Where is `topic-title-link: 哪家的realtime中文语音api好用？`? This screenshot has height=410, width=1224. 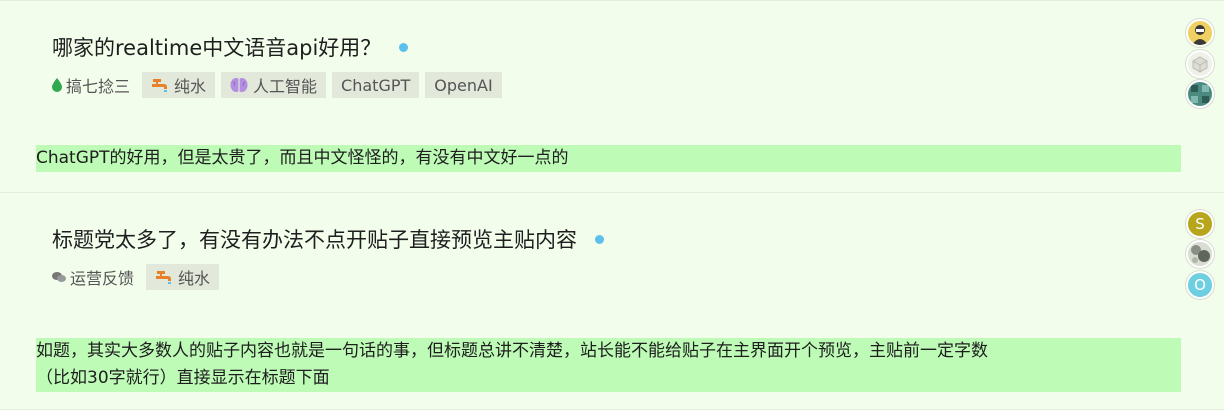 topic-title-link: 哪家的realtime中文语音api好用？ is located at coordinates (216, 47).